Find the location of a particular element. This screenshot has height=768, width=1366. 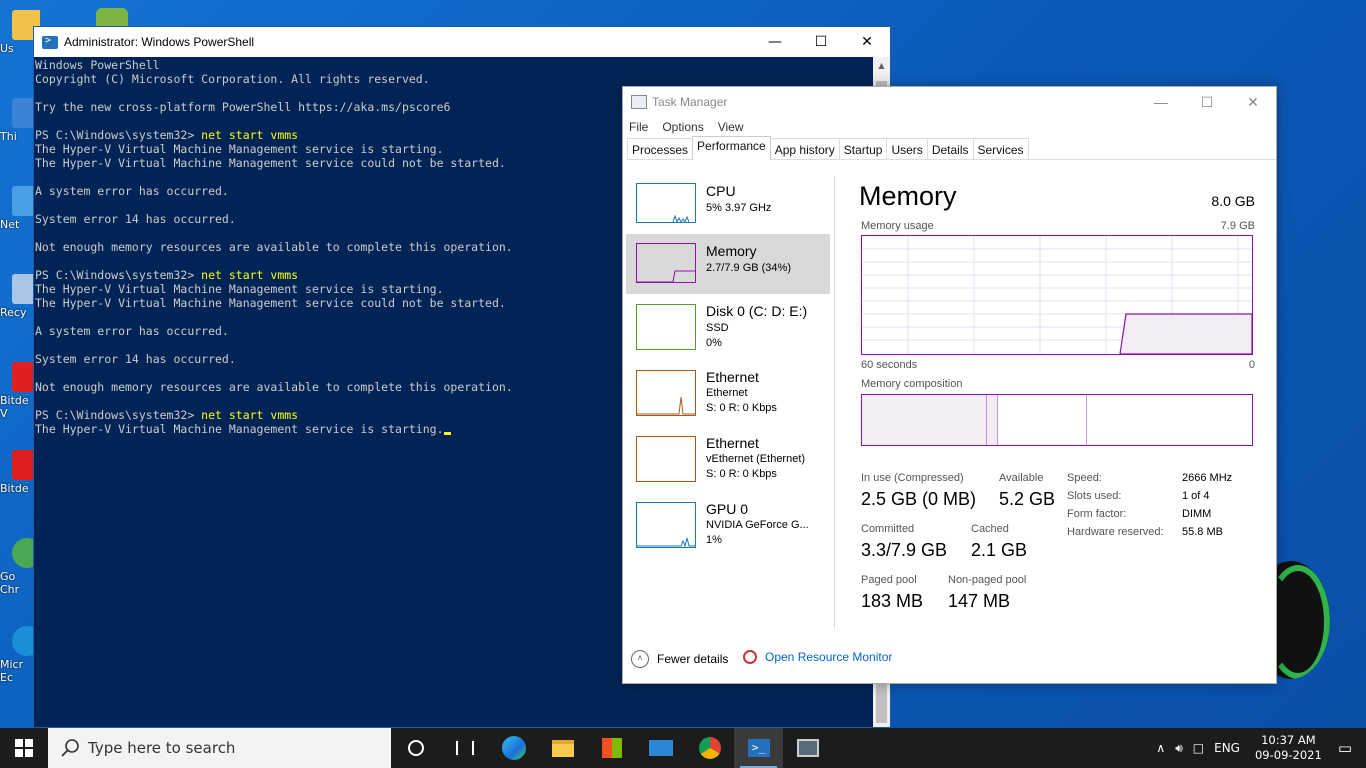

language-indicator: ENG is located at coordinates (1227, 748).